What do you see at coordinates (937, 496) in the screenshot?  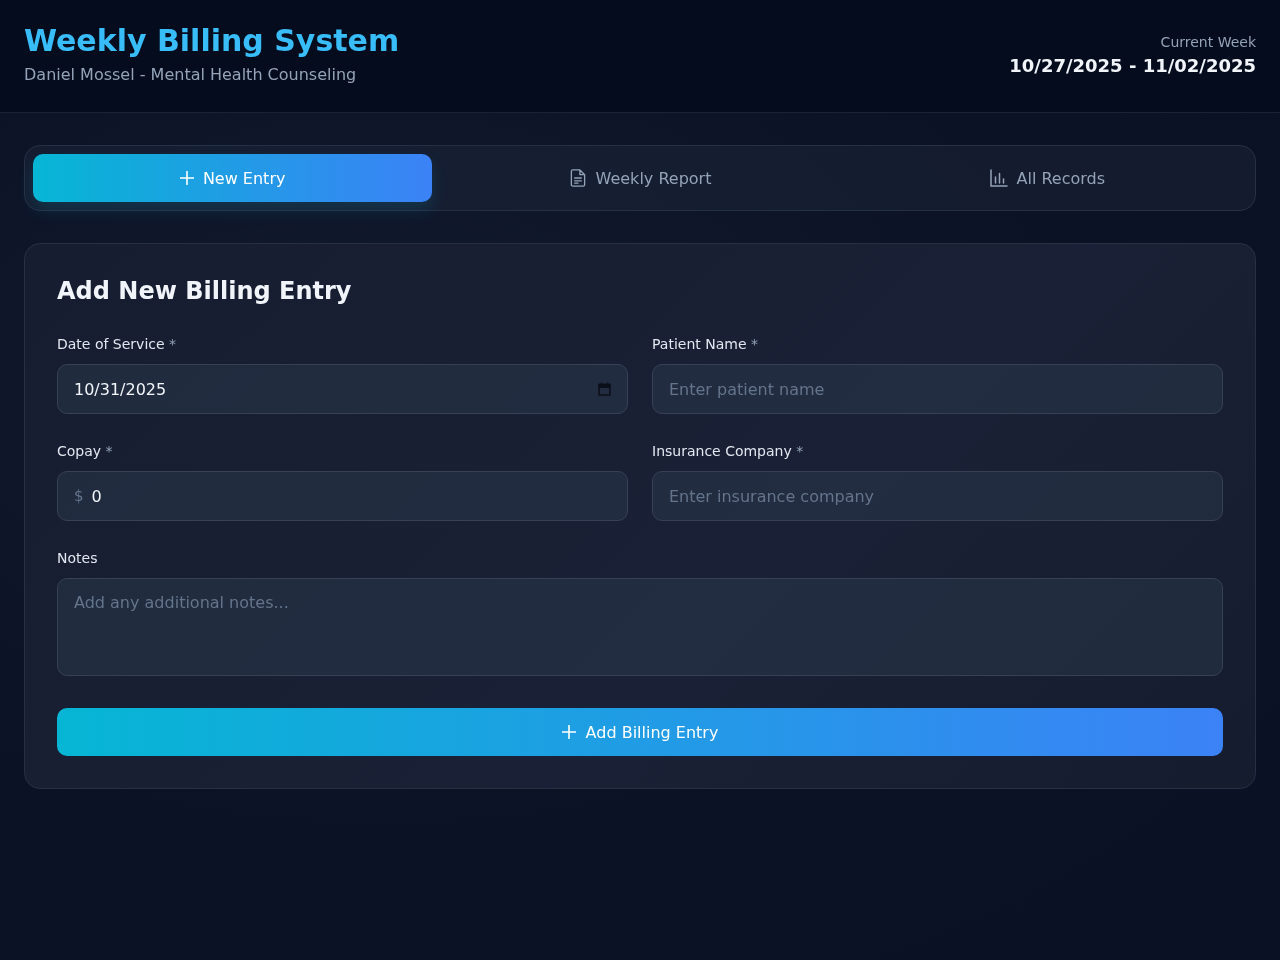 I see `input-field: Enter insurance company` at bounding box center [937, 496].